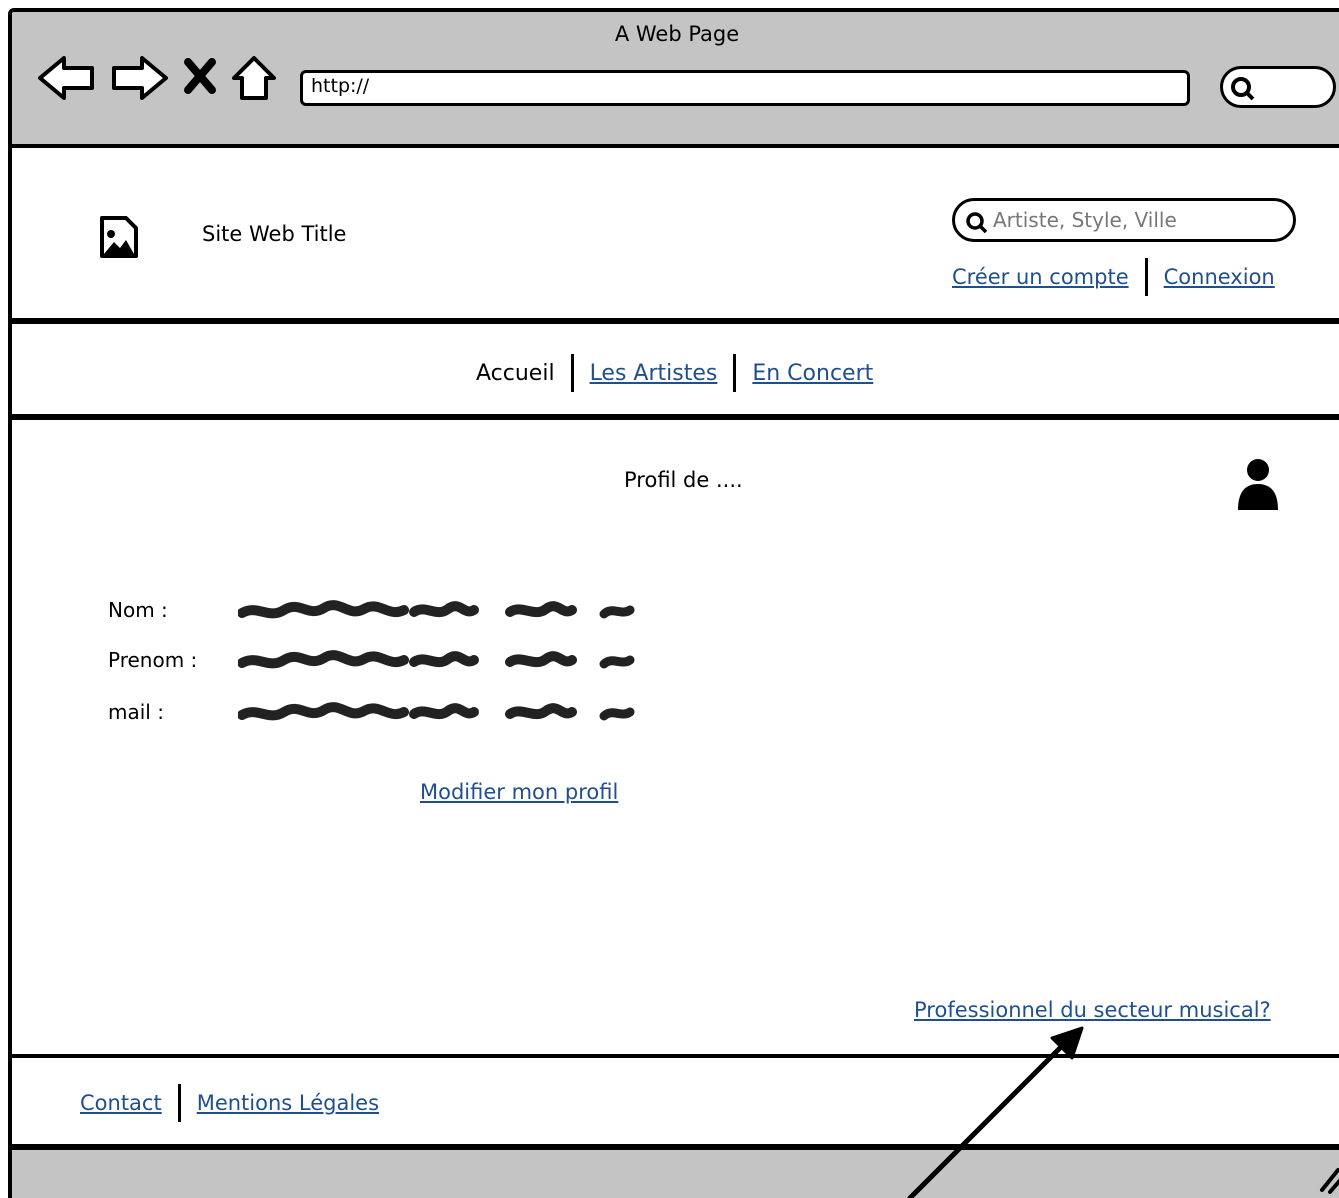  What do you see at coordinates (119, 237) in the screenshot?
I see `image-icon` at bounding box center [119, 237].